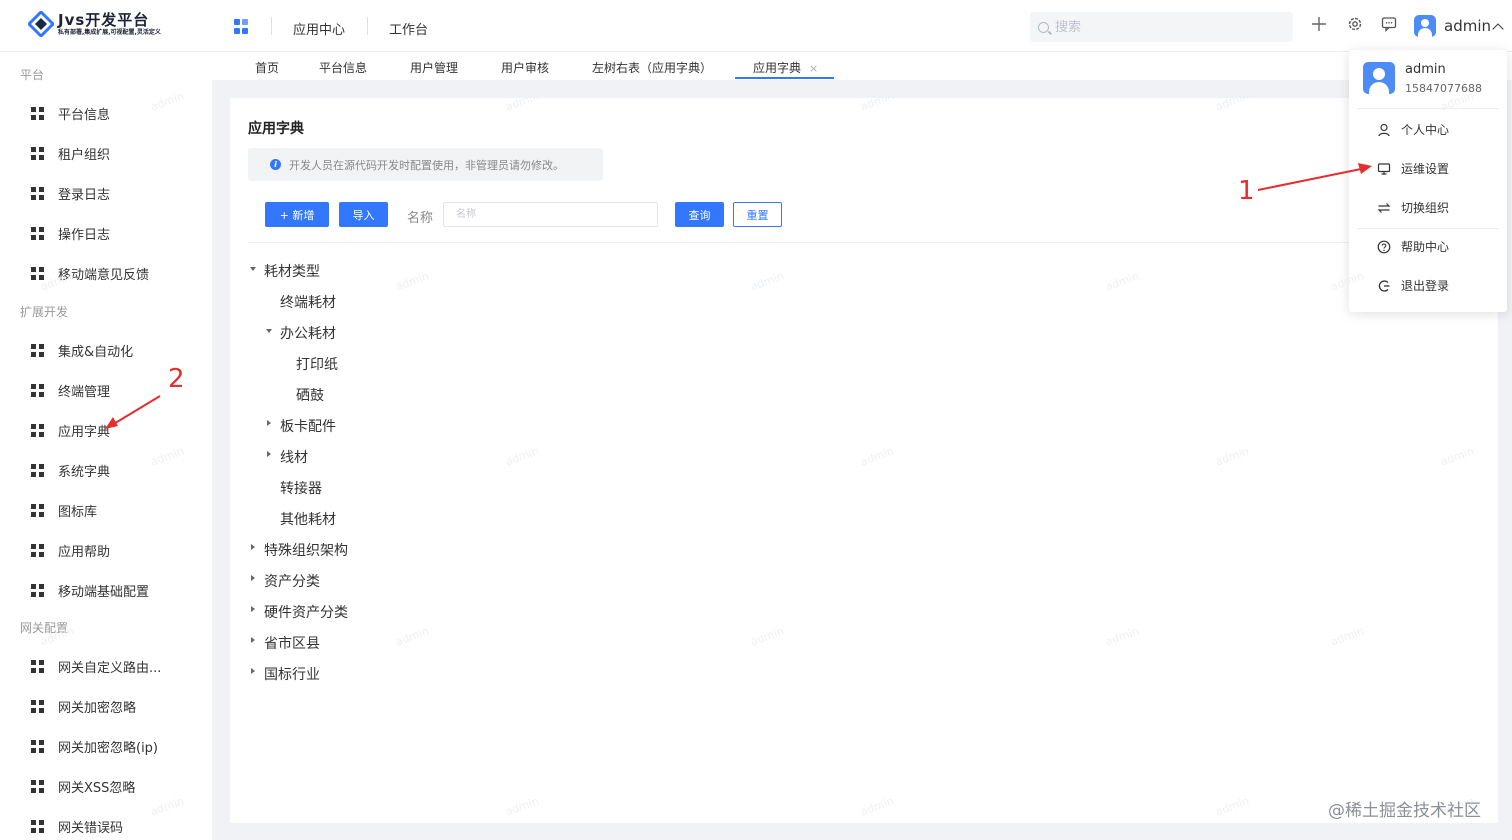  What do you see at coordinates (550, 214) in the screenshot?
I see `name-filter-input` at bounding box center [550, 214].